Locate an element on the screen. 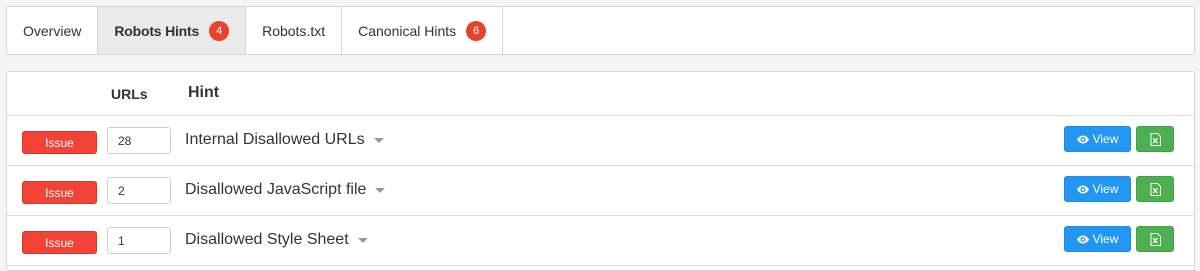 This screenshot has height=271, width=1200. url-count-field: 2 is located at coordinates (139, 190).